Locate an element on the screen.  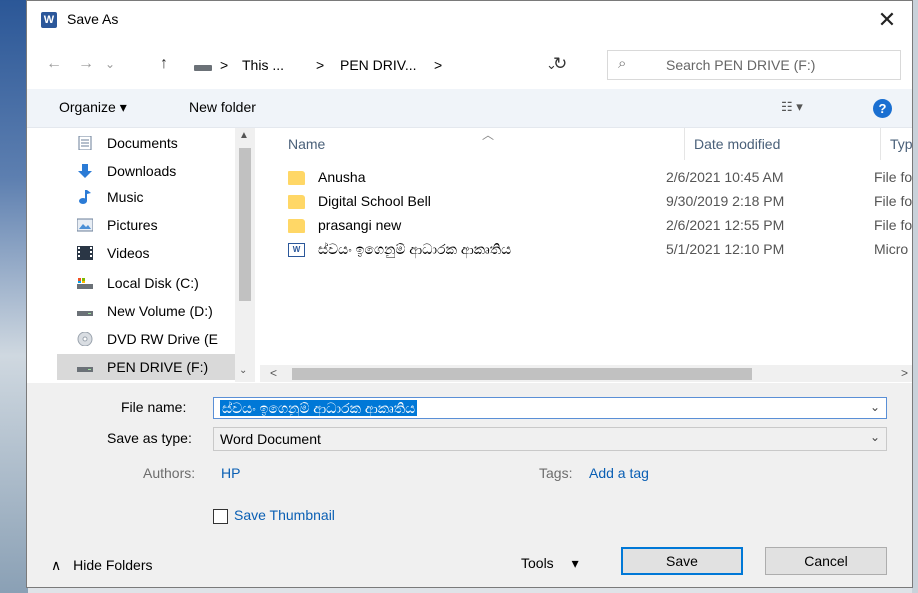
search-icon: ⌕ is located at coordinates (622, 63).